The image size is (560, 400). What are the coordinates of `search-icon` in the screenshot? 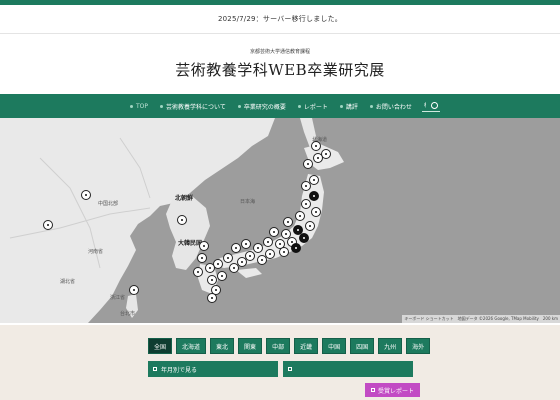 It's located at (434, 105).